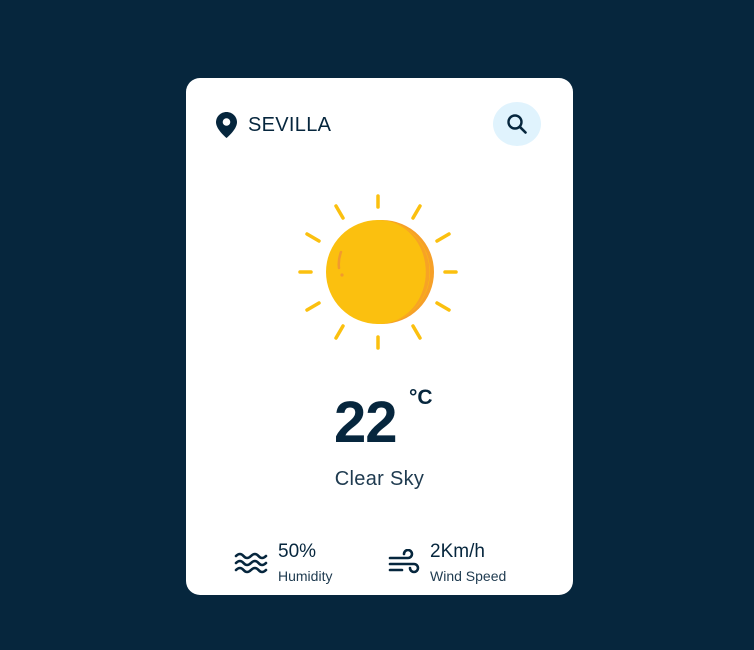 This screenshot has width=754, height=650. I want to click on city-name: SEVILLA, so click(290, 124).